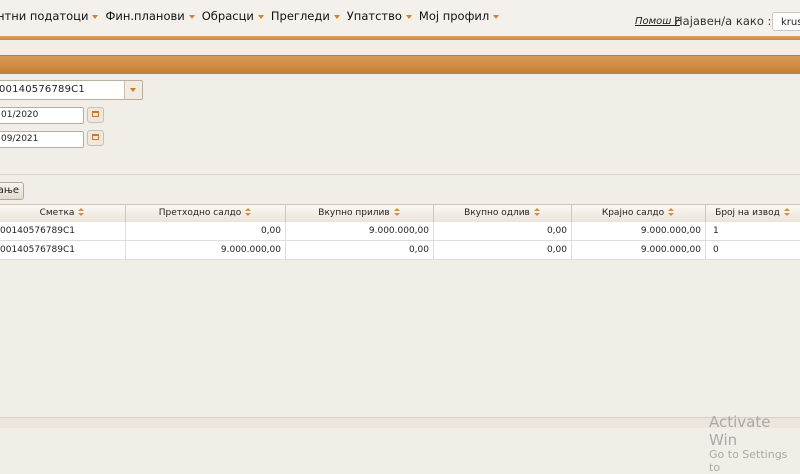  I want to click on calendar-from-button, so click(95, 115).